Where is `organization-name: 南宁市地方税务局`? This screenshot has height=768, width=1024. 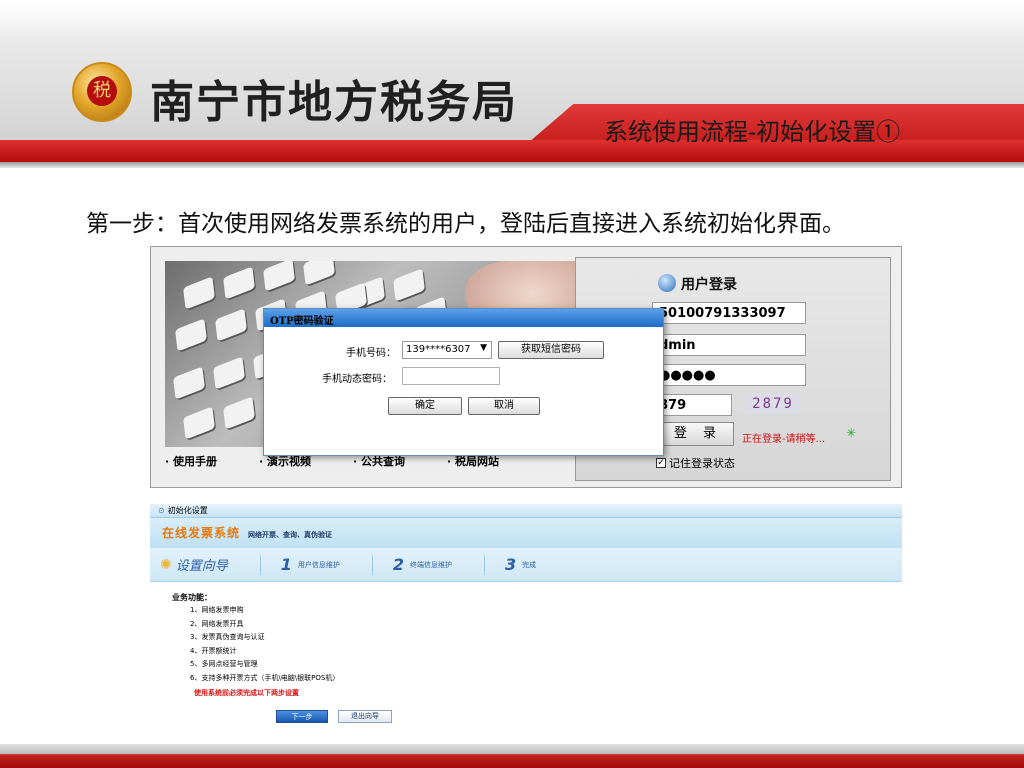
organization-name: 南宁市地方税务局 is located at coordinates (334, 102).